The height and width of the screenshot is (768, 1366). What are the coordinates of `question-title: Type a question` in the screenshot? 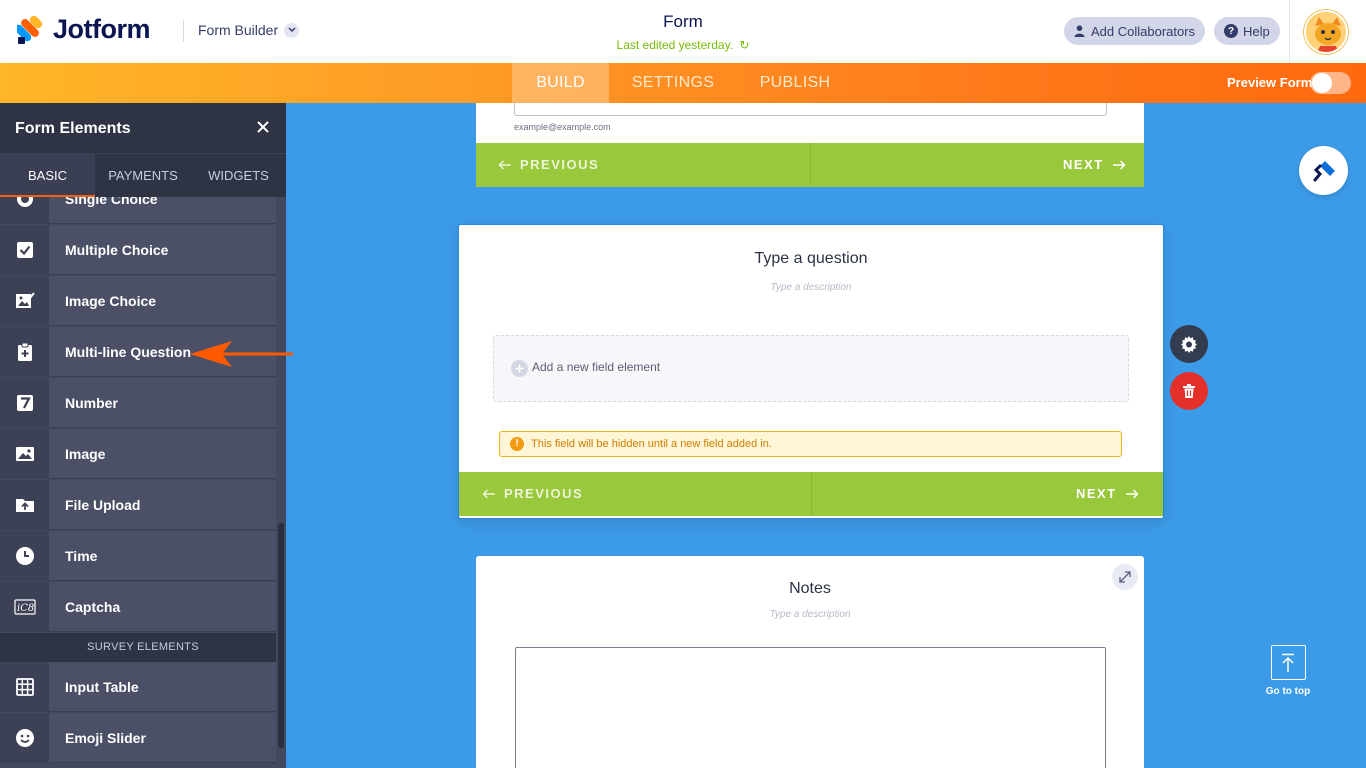 It's located at (811, 259).